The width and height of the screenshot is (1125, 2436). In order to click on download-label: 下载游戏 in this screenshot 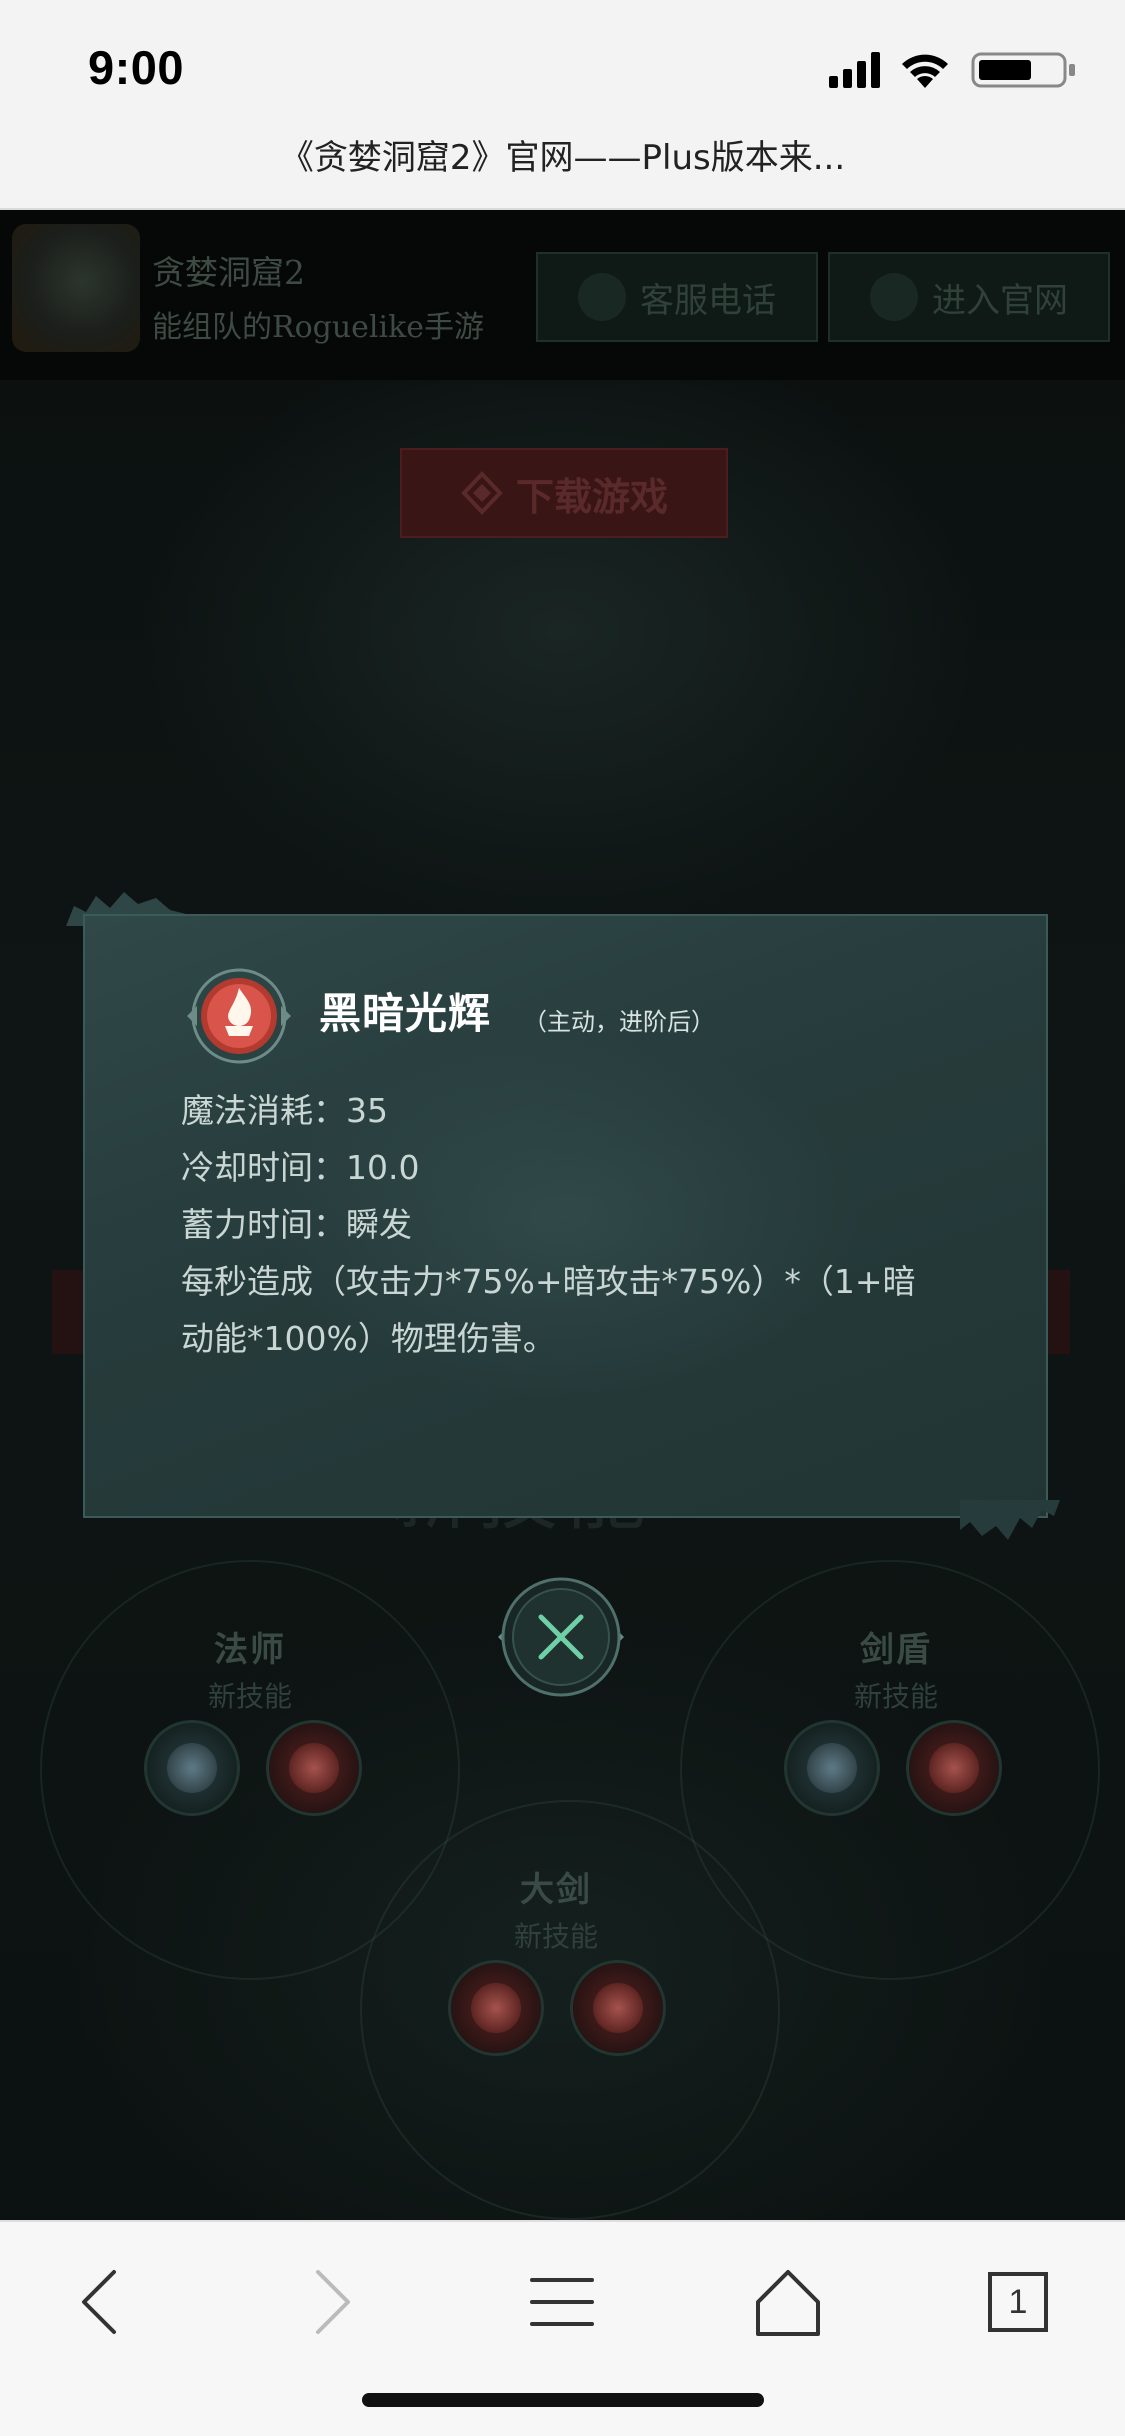, I will do `click(591, 496)`.